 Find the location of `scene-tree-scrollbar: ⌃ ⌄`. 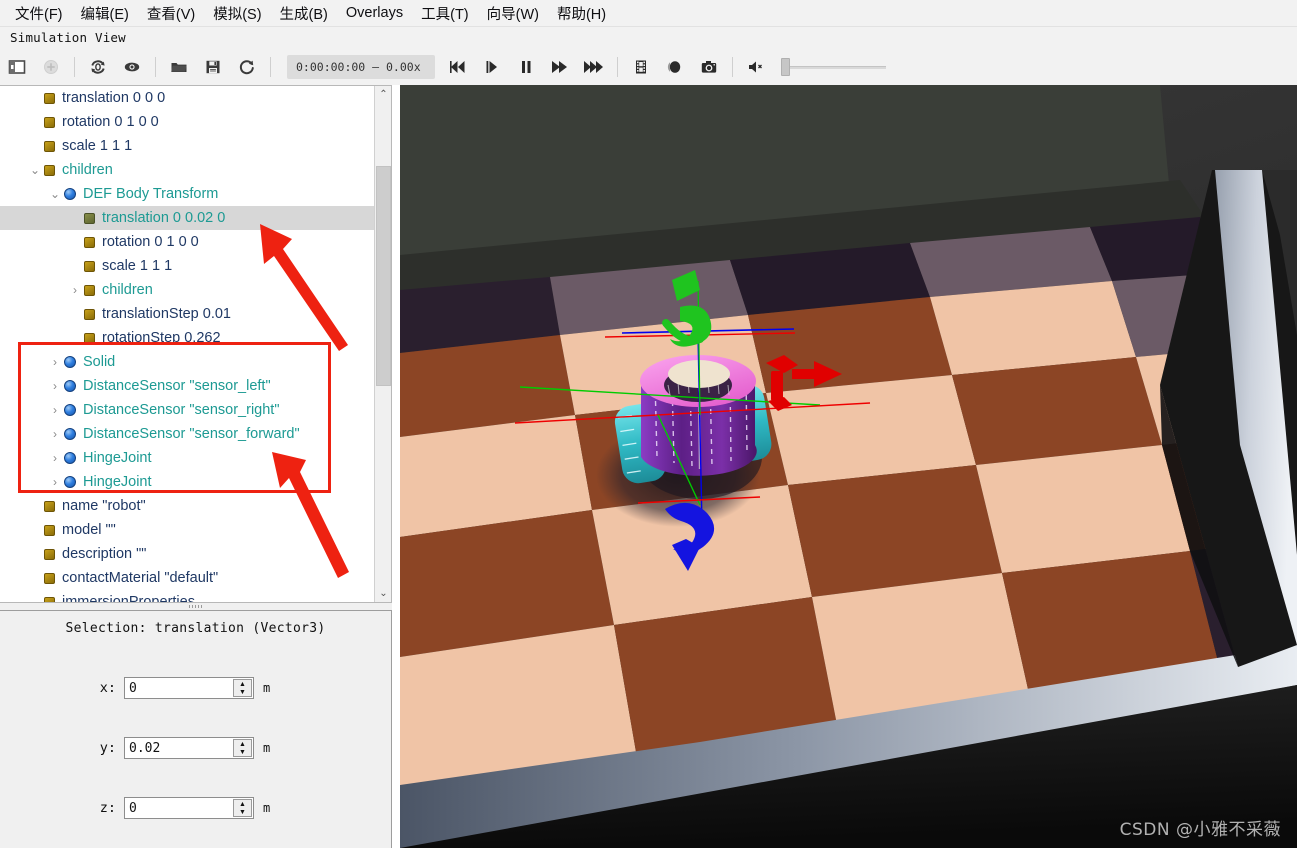

scene-tree-scrollbar: ⌃ ⌄ is located at coordinates (382, 344).